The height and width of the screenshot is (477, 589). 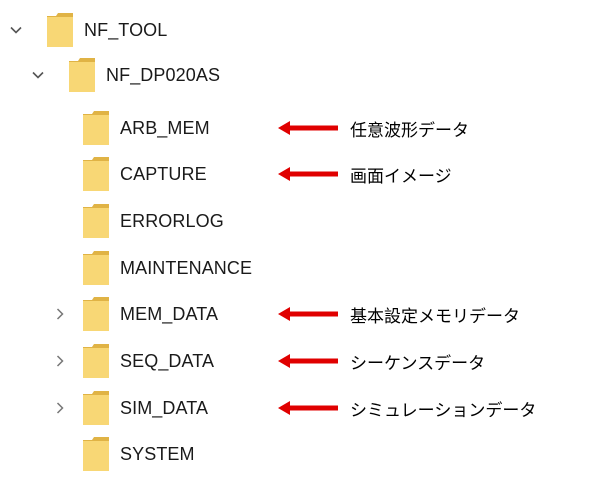 I want to click on tree-node-errorlog: ERRORLOG, so click(x=138, y=221).